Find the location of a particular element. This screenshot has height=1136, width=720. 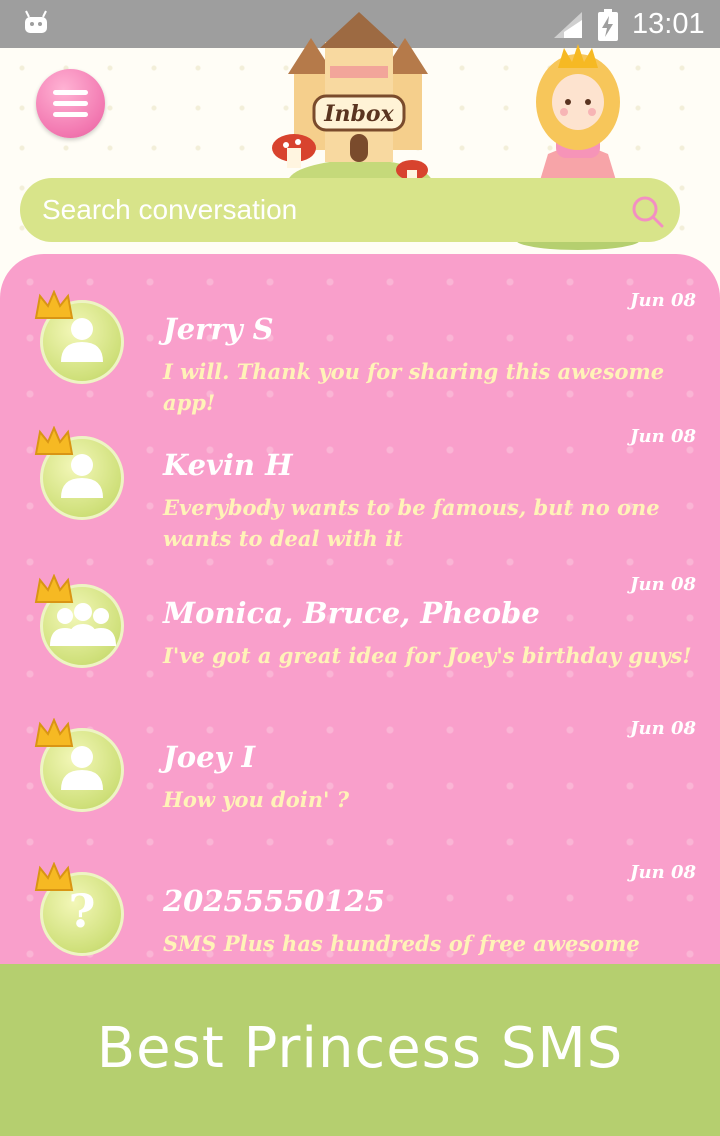

banner-title: Best Princess SMS is located at coordinates (360, 1048).